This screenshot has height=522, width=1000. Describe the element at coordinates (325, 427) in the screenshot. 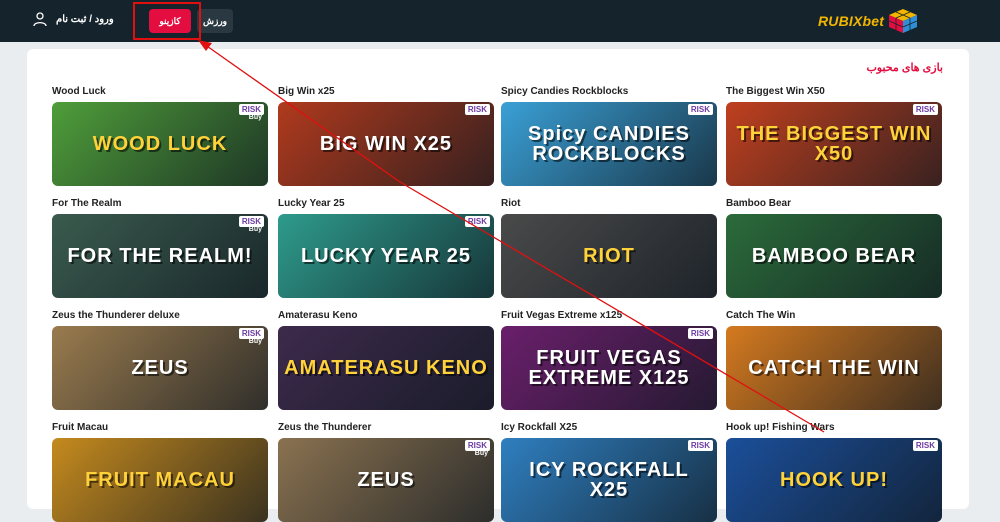

I see `game-title: Zeus the Thunderer` at that location.